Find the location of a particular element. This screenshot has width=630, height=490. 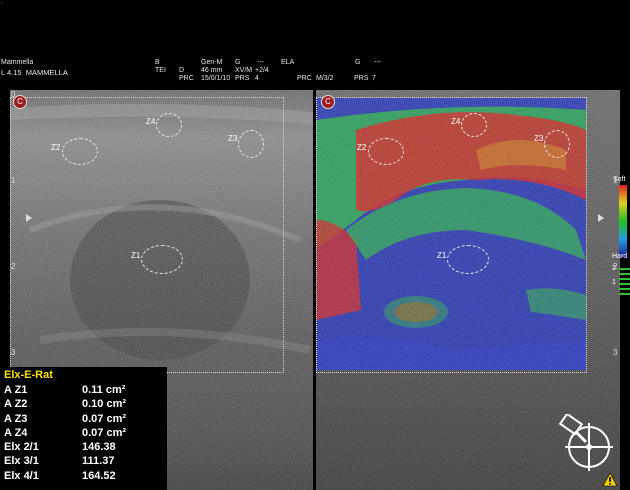

depth-tick-1: 1 is located at coordinates (13, 180).